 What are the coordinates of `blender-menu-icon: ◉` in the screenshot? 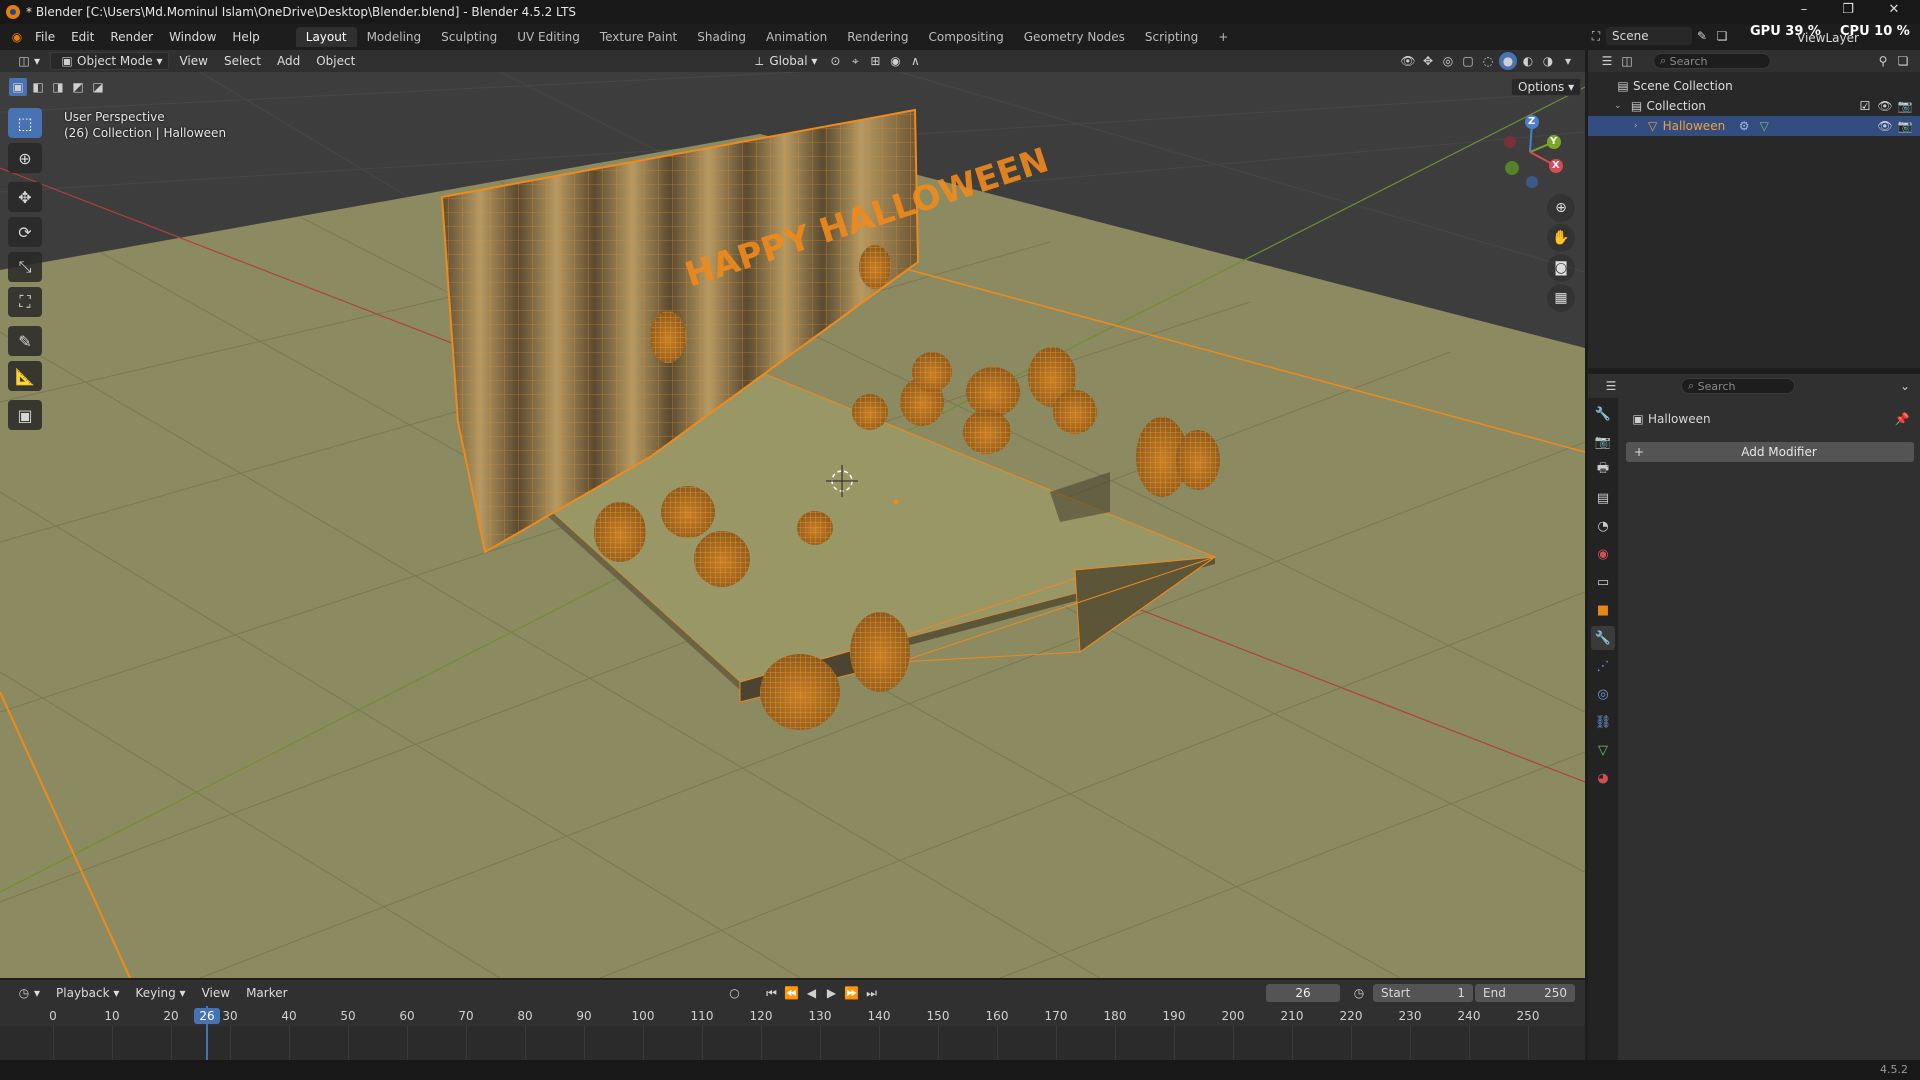 It's located at (17, 37).